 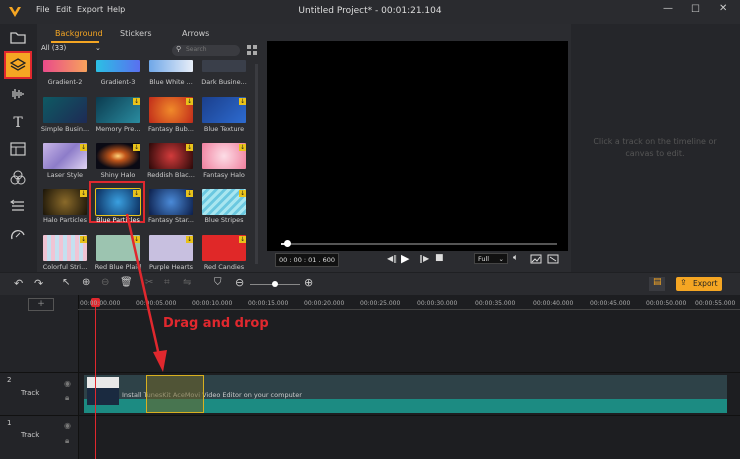 I want to click on add-track-button: +, so click(x=41, y=304).